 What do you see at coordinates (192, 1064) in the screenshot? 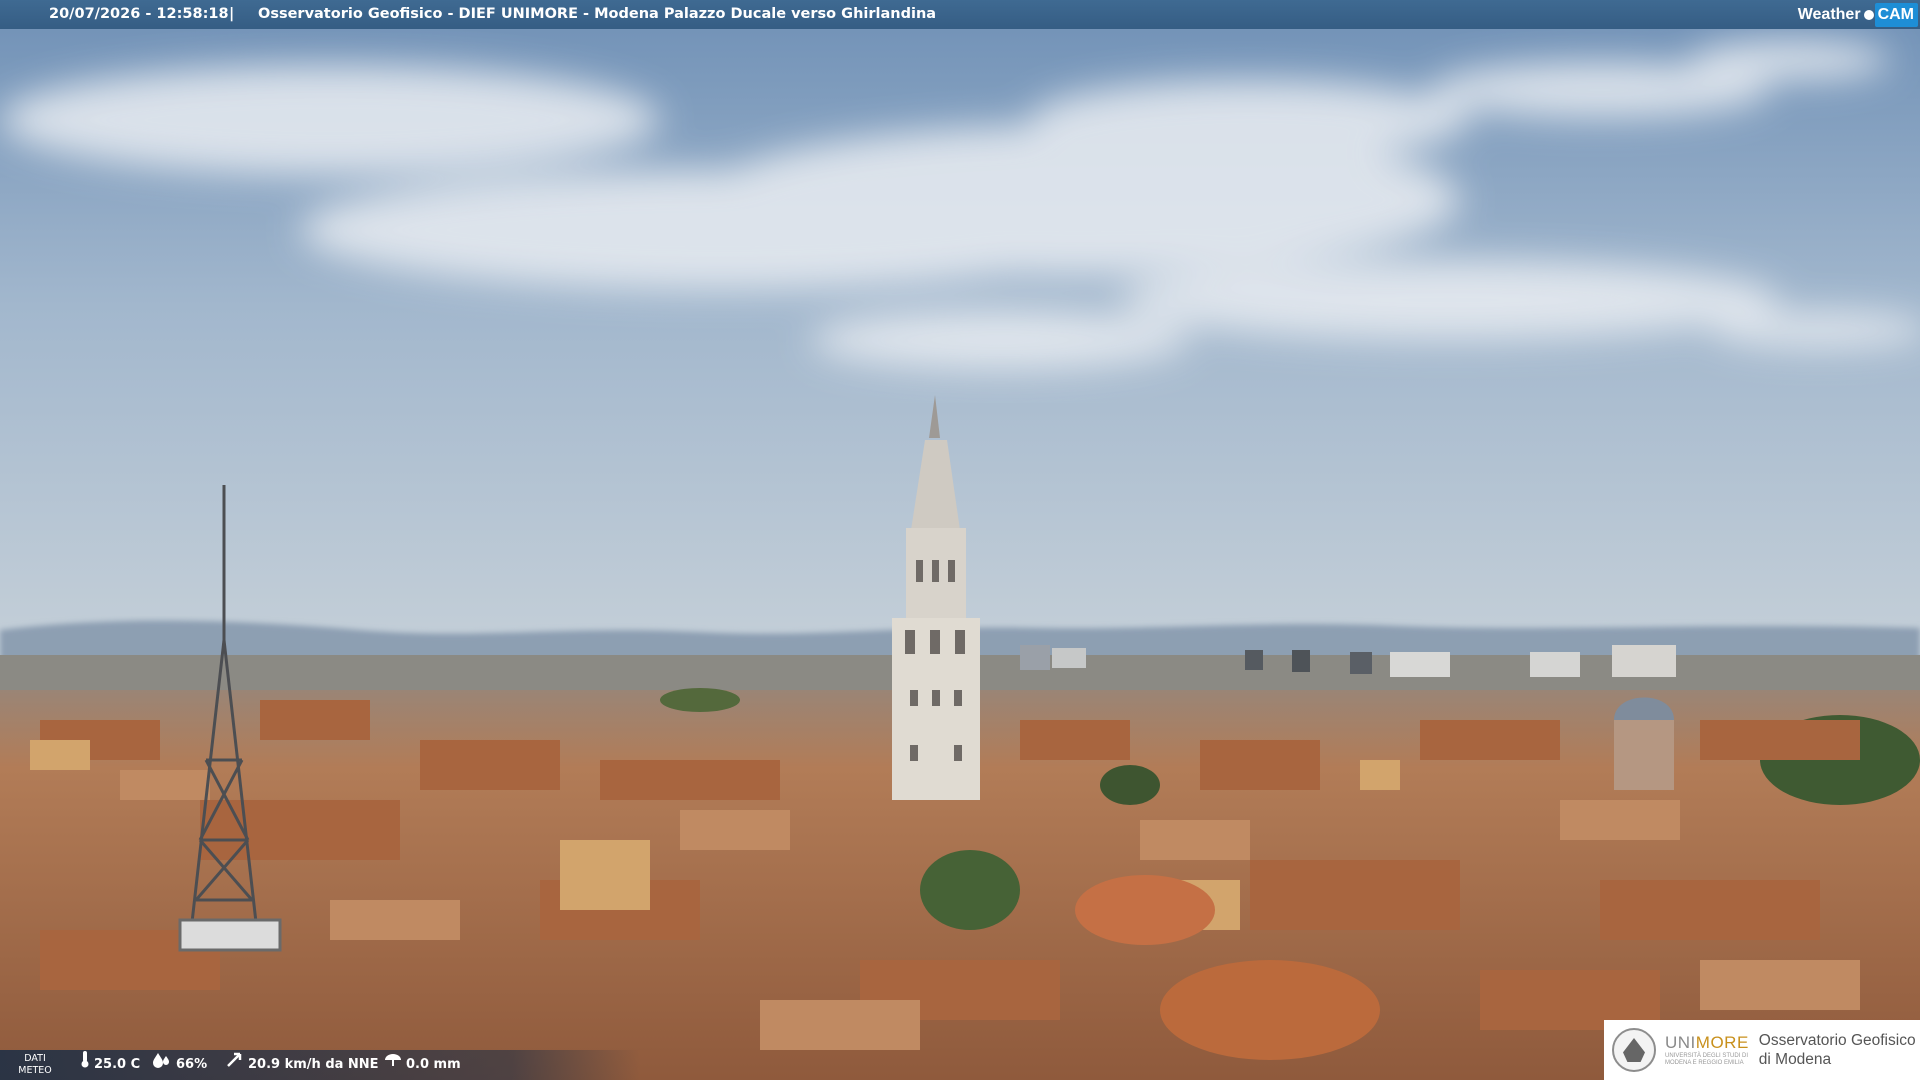
I see `humidity-value: 66%` at bounding box center [192, 1064].